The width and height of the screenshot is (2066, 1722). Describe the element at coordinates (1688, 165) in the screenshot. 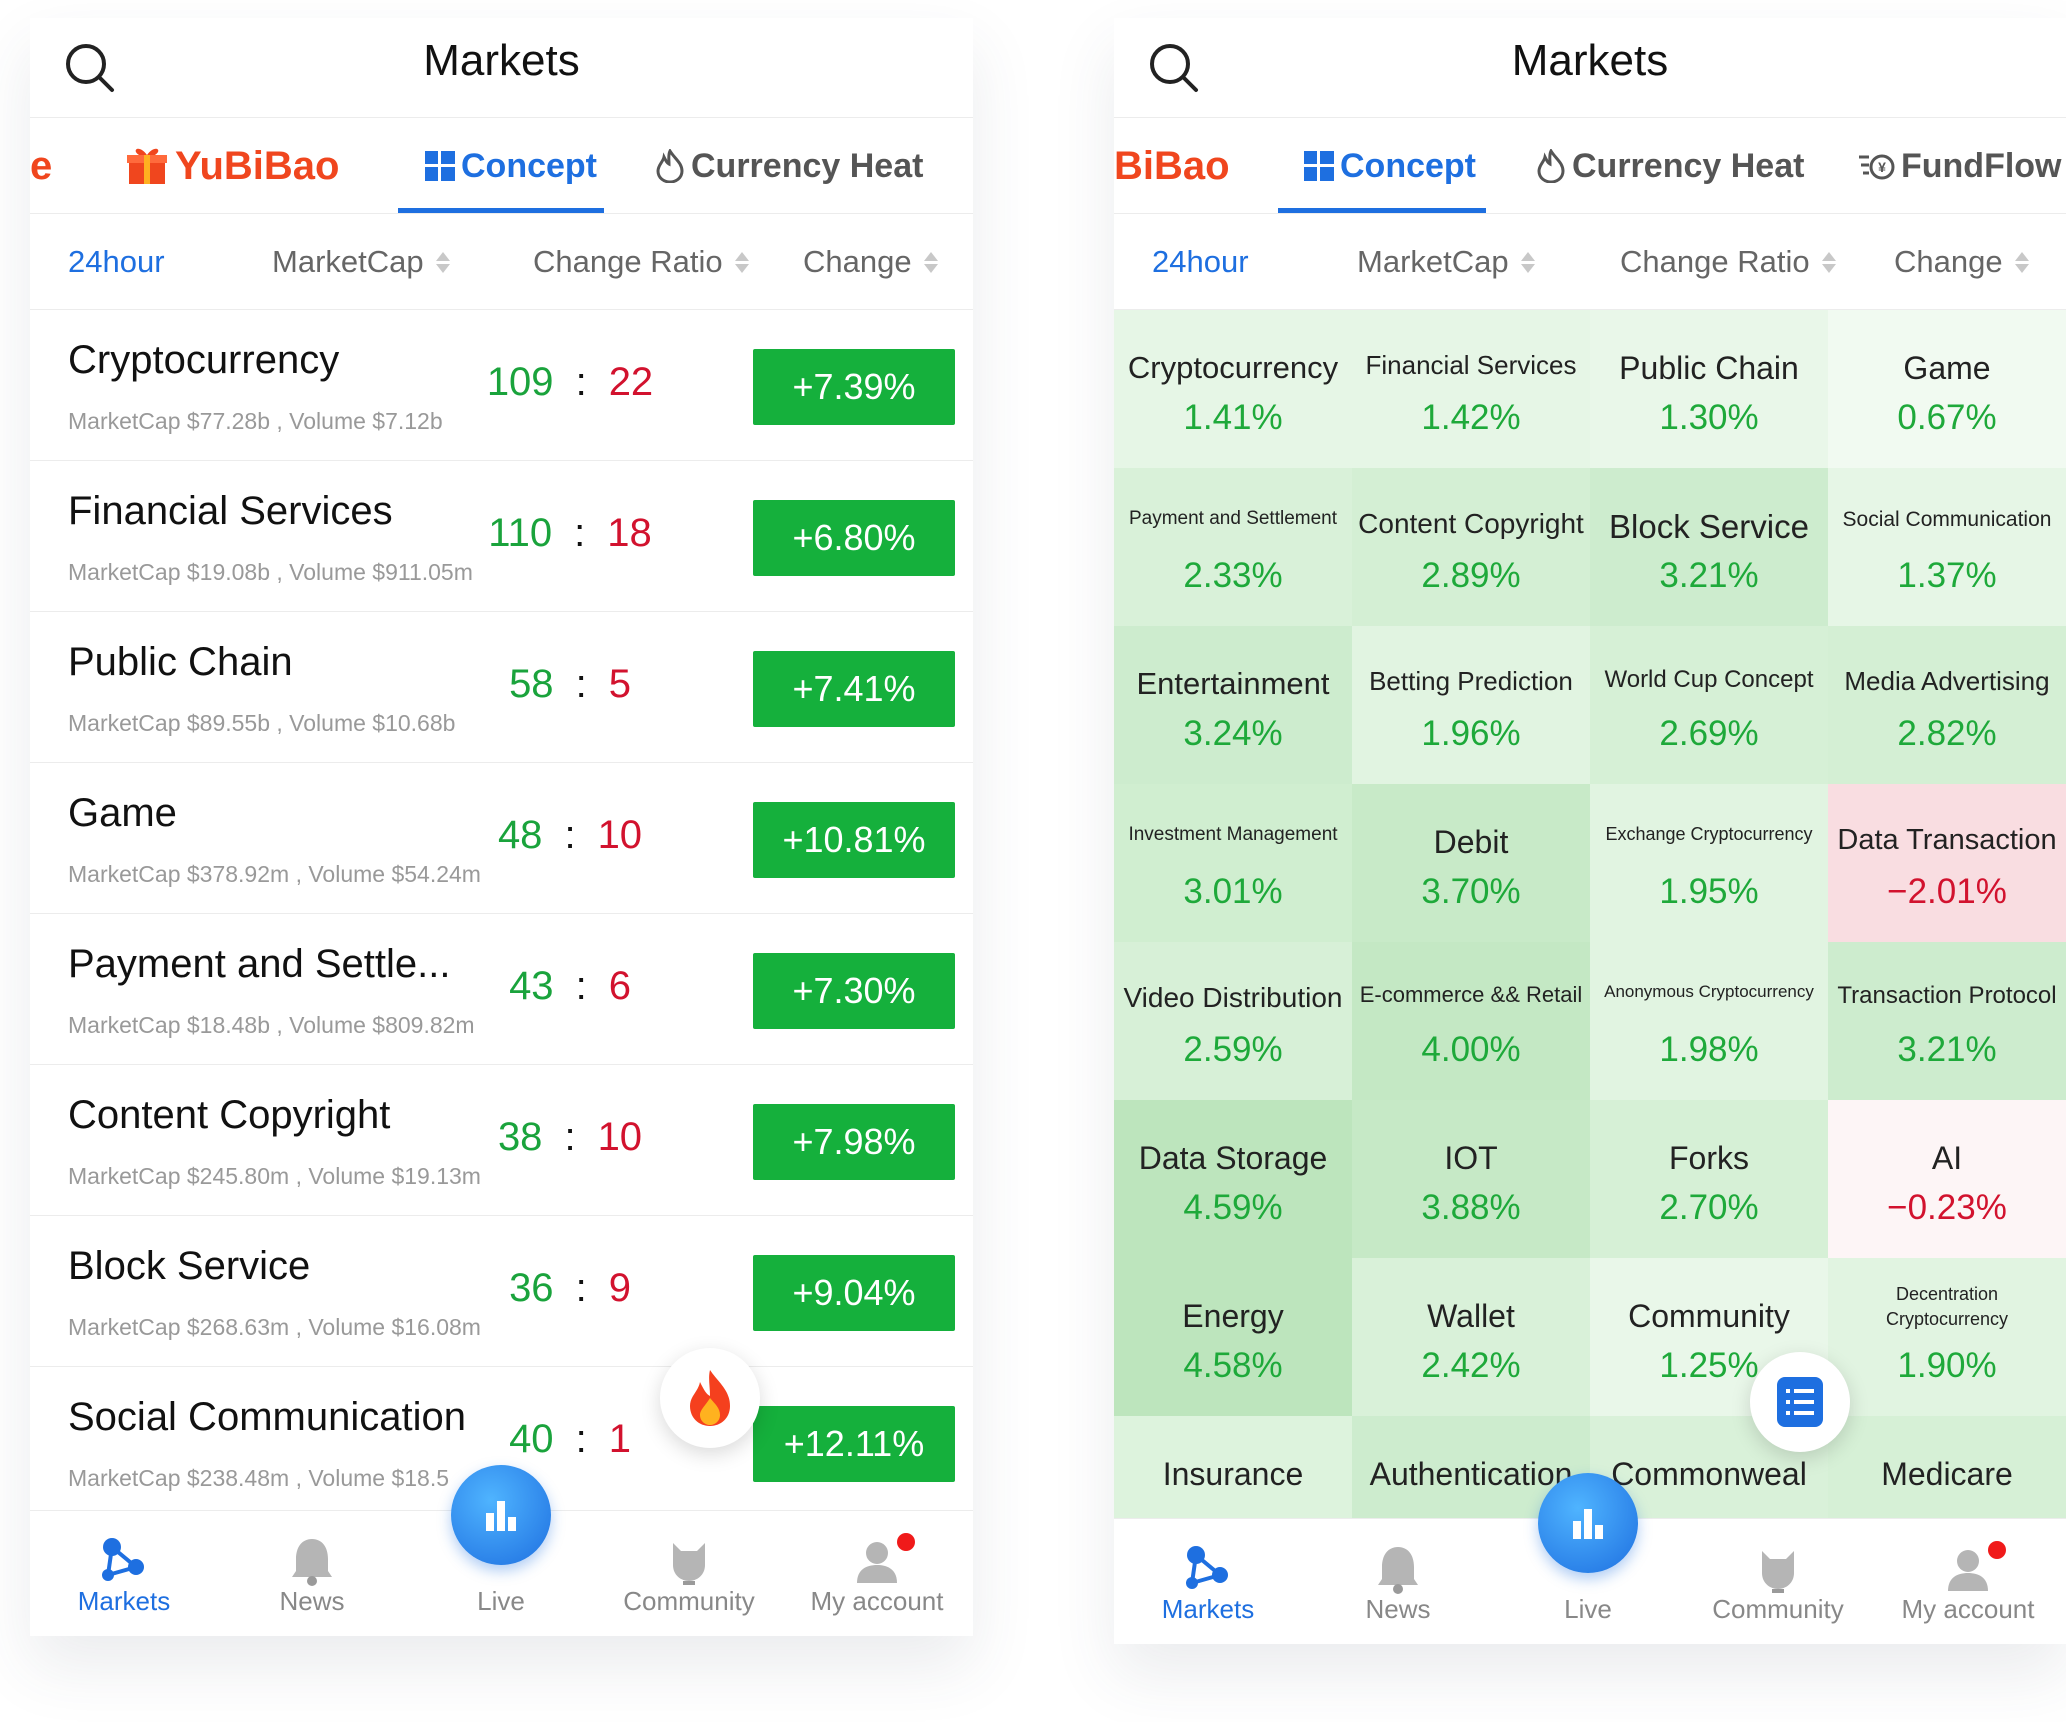

I see `tab-currency-heat-label: Currency Heat` at that location.